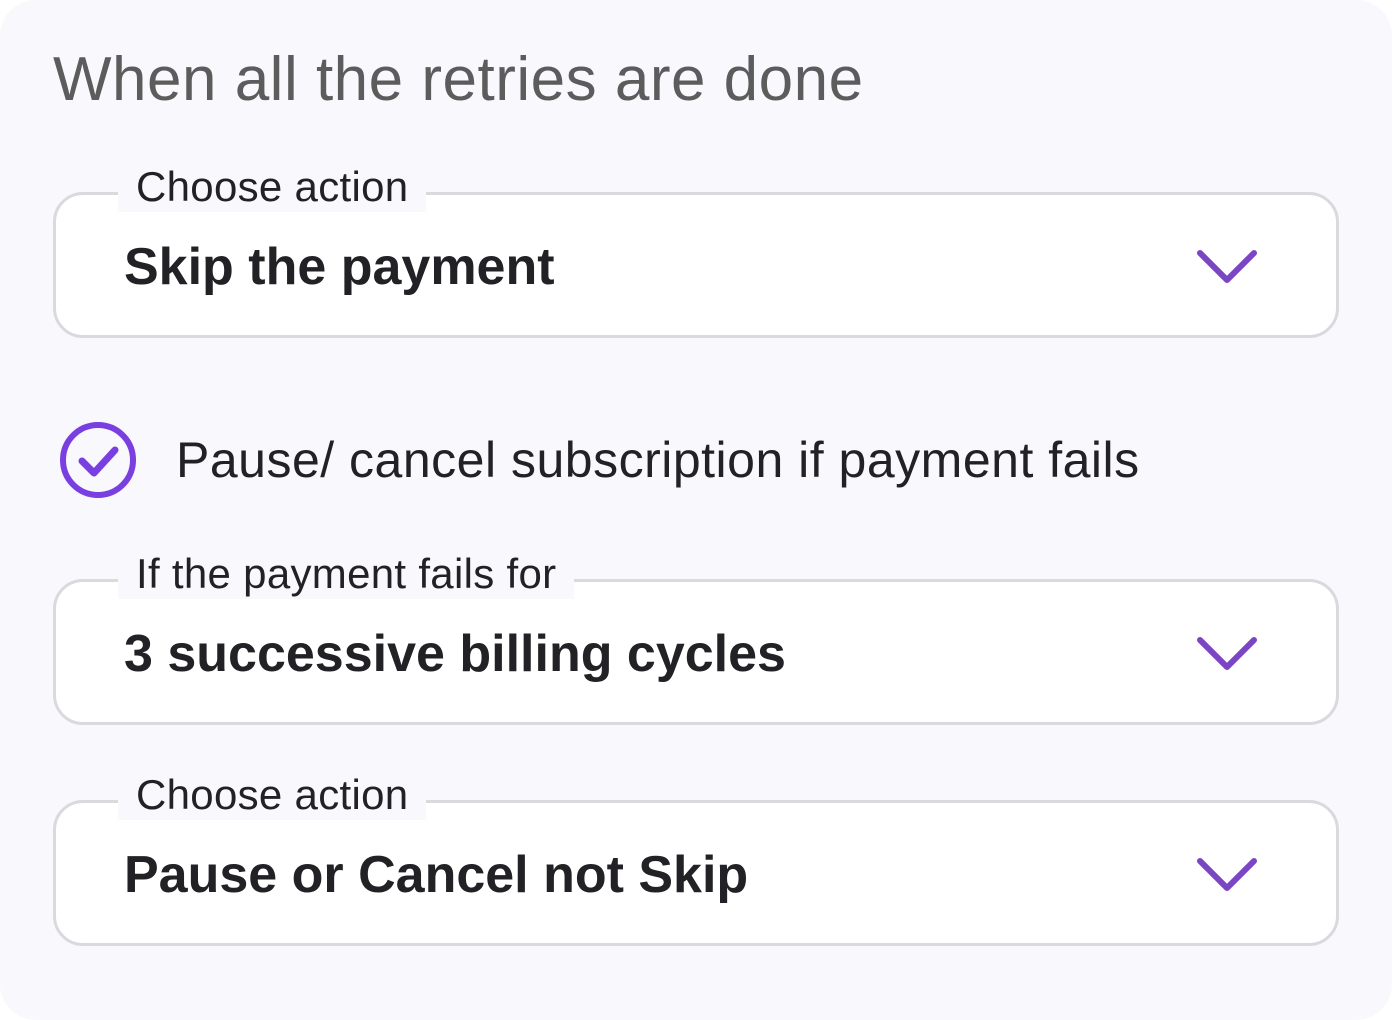 The width and height of the screenshot is (1392, 1020). I want to click on field-label: If the payment fails for, so click(346, 574).